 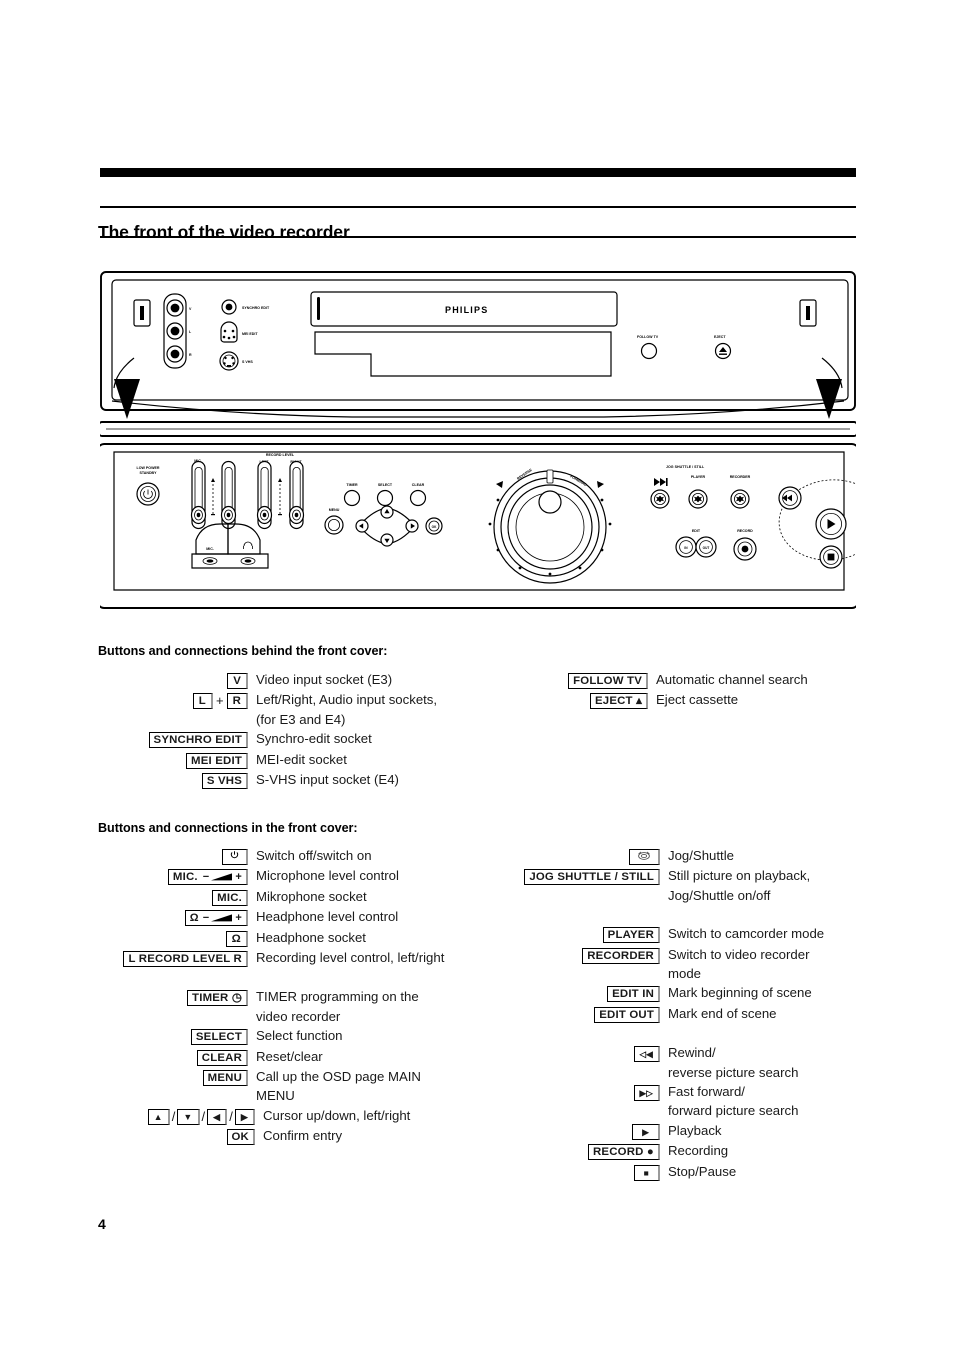 What do you see at coordinates (169, 1077) in the screenshot?
I see `legend-key: MENU` at bounding box center [169, 1077].